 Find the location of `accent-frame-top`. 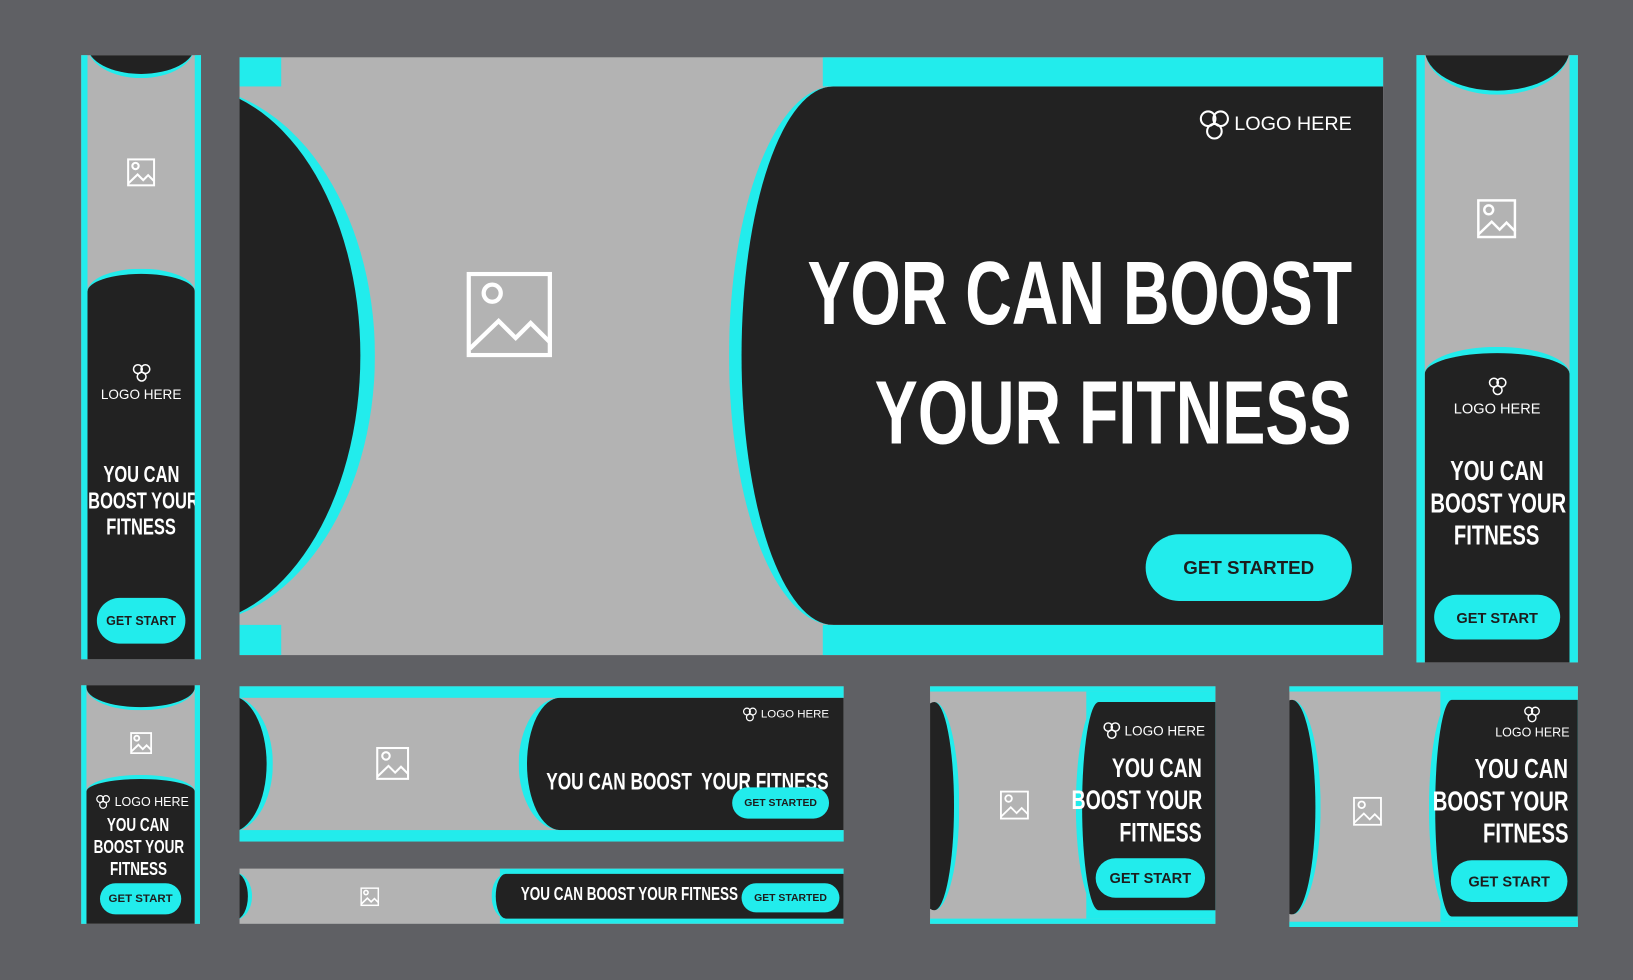

accent-frame-top is located at coordinates (1103, 72).